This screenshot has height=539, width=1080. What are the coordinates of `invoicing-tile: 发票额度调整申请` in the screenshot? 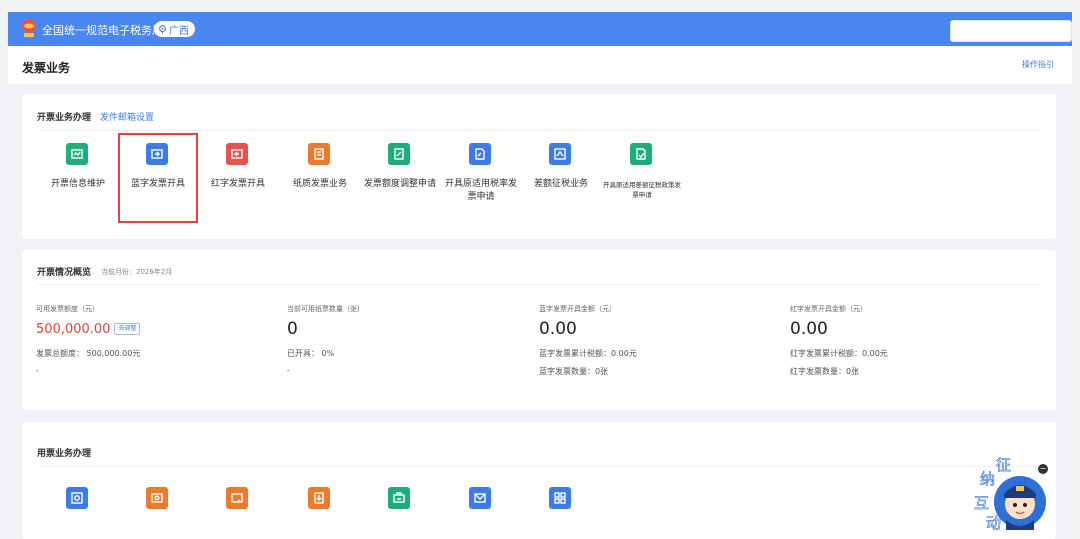 It's located at (400, 178).